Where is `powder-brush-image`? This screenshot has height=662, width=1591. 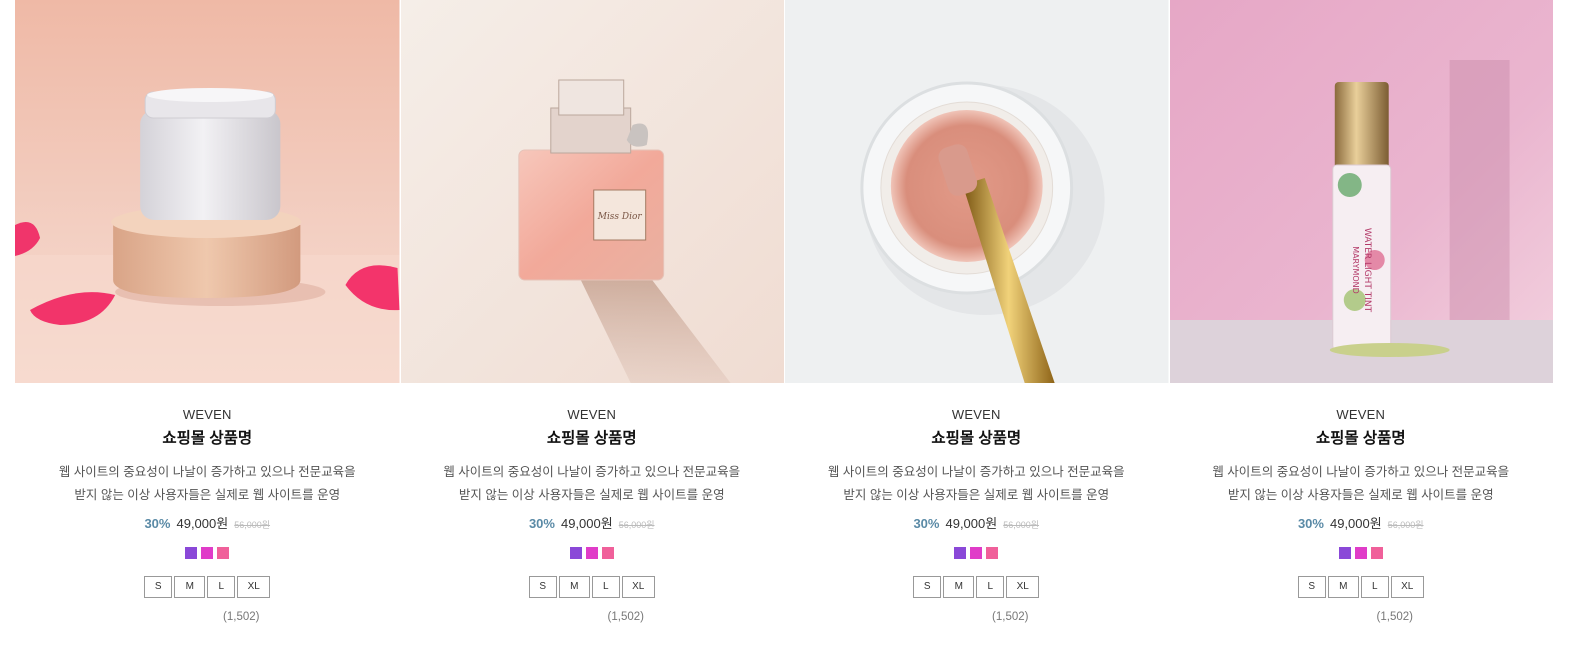
powder-brush-image is located at coordinates (977, 191).